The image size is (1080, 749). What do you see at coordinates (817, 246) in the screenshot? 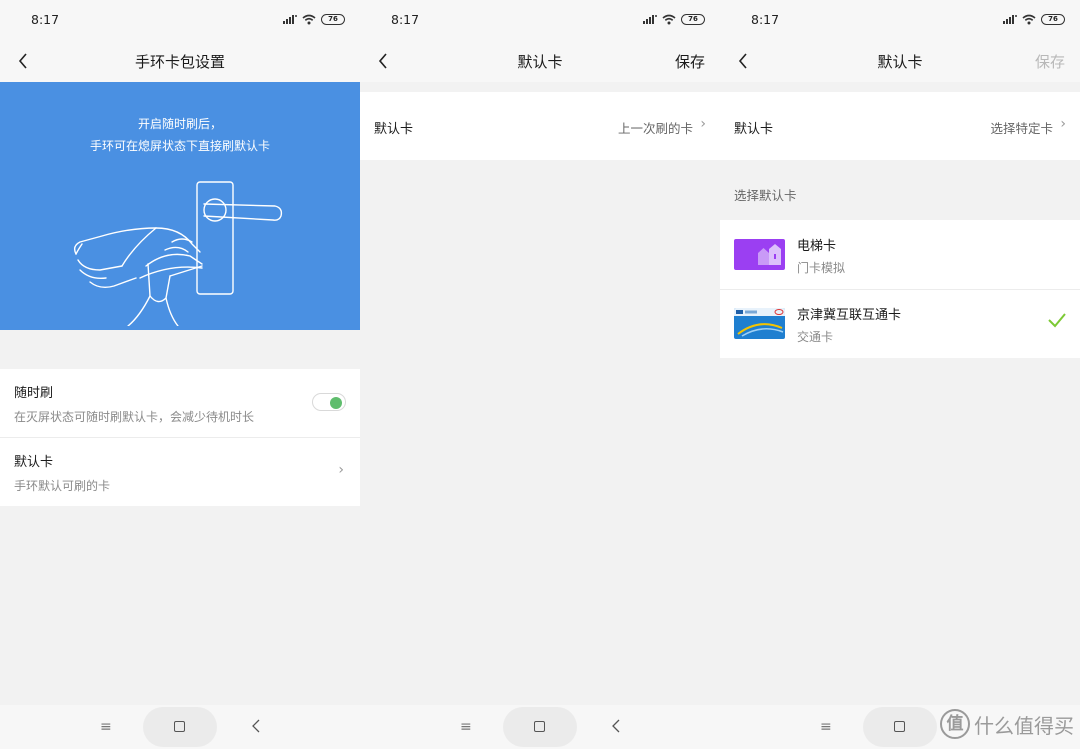
I see `card-name: 电梯卡` at bounding box center [817, 246].